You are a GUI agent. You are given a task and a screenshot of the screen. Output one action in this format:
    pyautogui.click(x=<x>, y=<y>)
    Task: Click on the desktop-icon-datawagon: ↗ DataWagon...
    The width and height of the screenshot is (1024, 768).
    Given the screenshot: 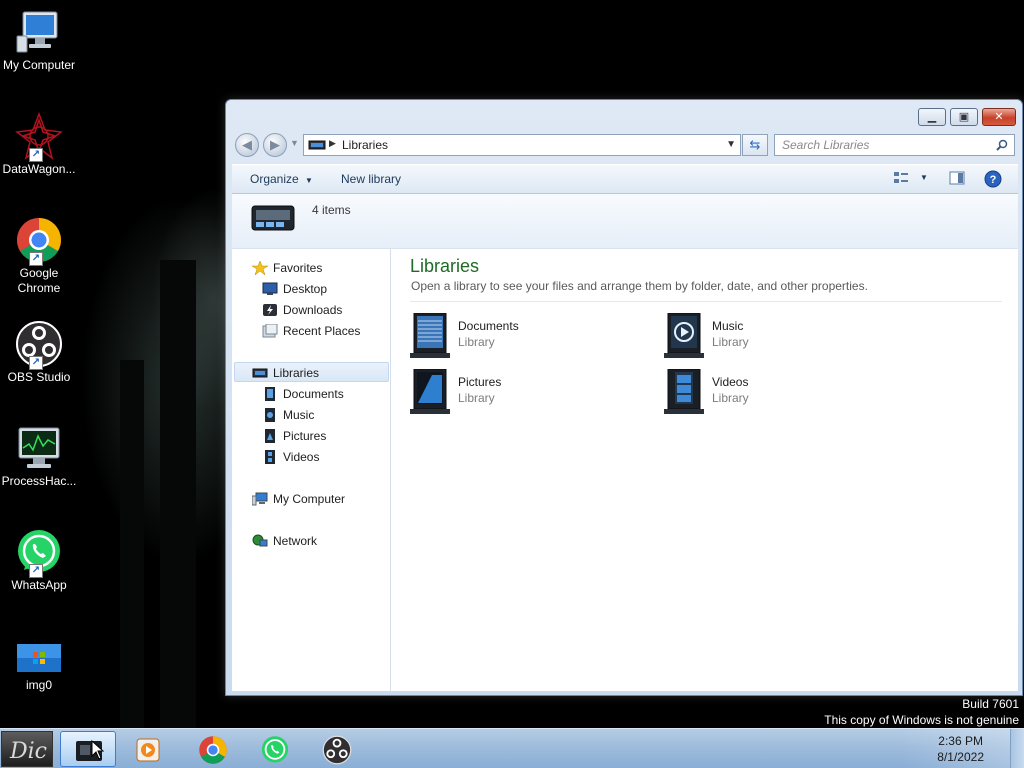 What is the action you would take?
    pyautogui.click(x=39, y=144)
    